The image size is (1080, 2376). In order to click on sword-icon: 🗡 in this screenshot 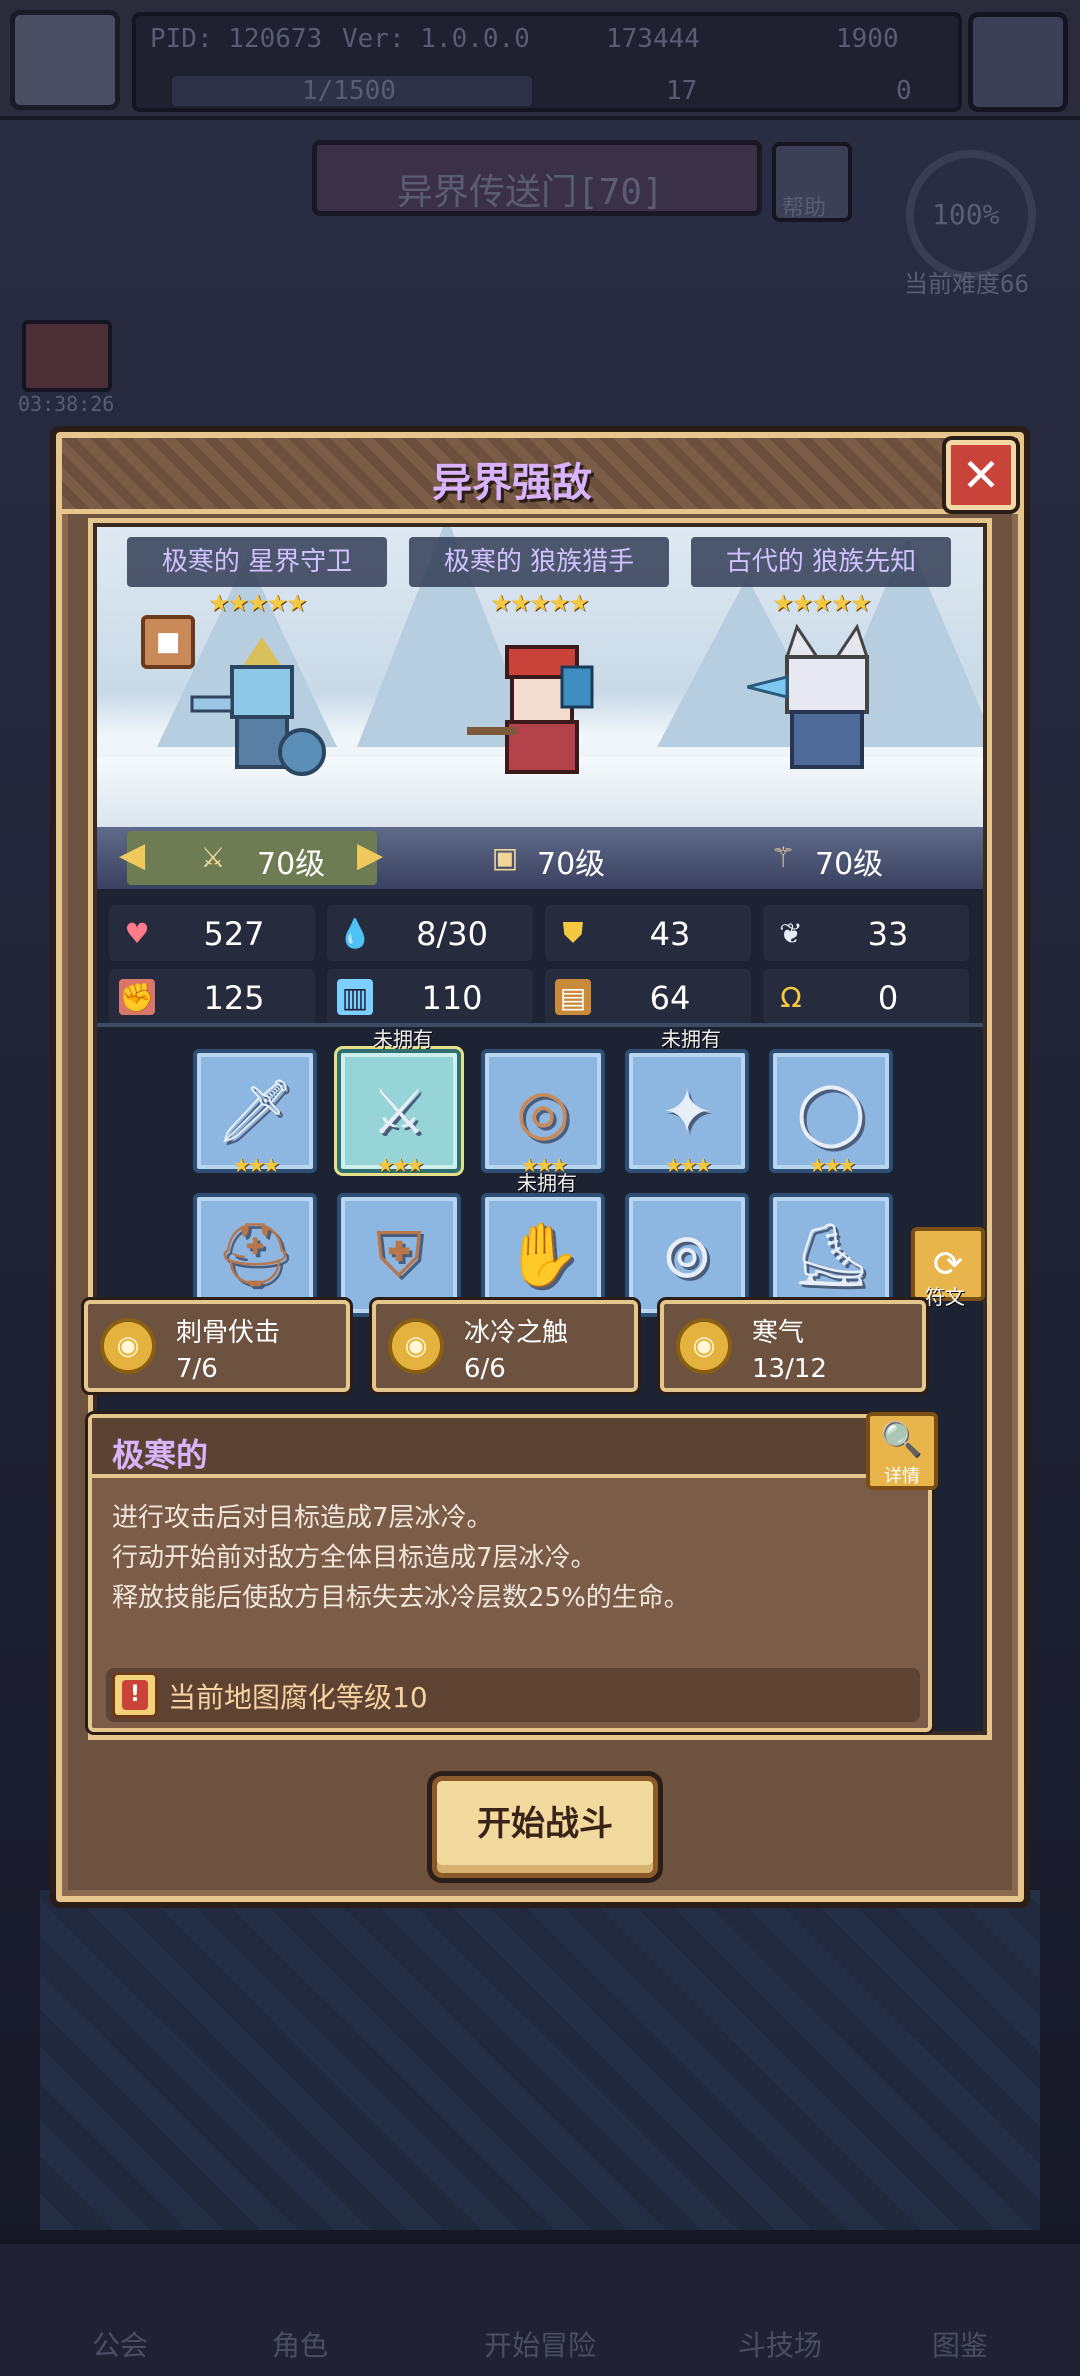, I will do `click(255, 1110)`.